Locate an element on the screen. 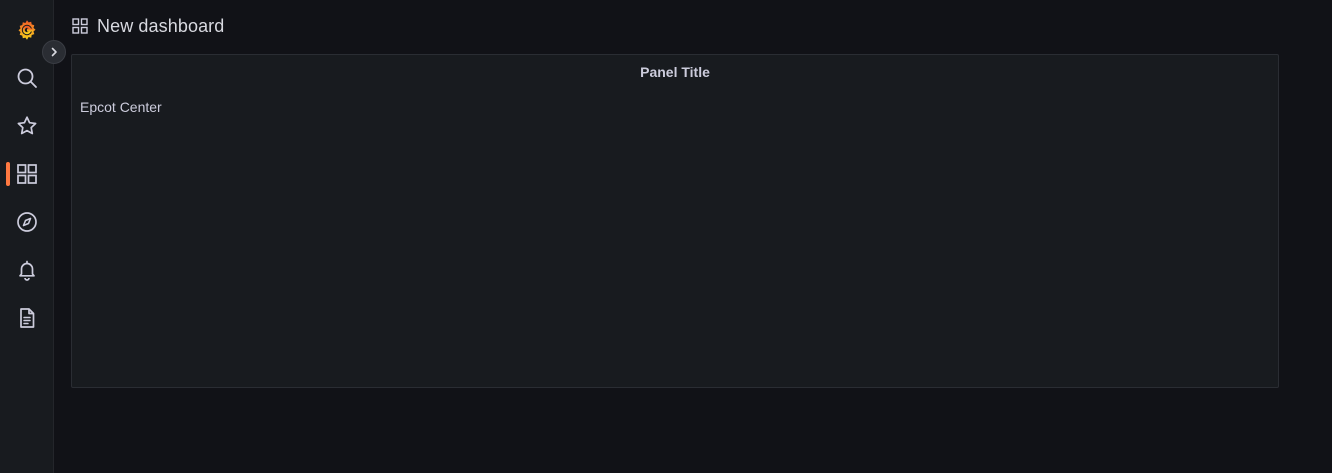 Image resolution: width=1332 pixels, height=473 pixels. sidebar is located at coordinates (33, 236).